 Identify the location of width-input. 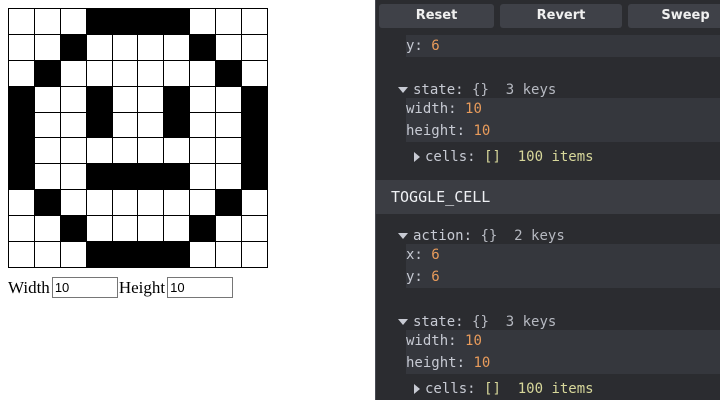
(84, 287).